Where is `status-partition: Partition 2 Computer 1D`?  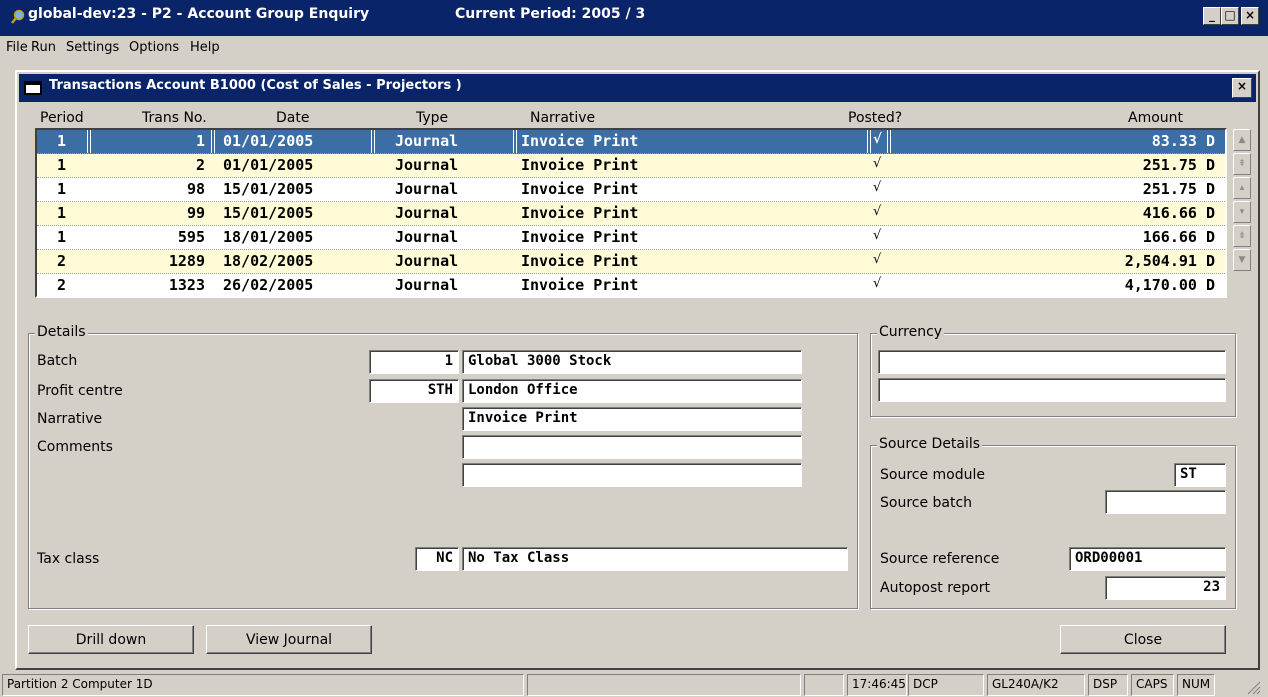 status-partition: Partition 2 Computer 1D is located at coordinates (263, 685).